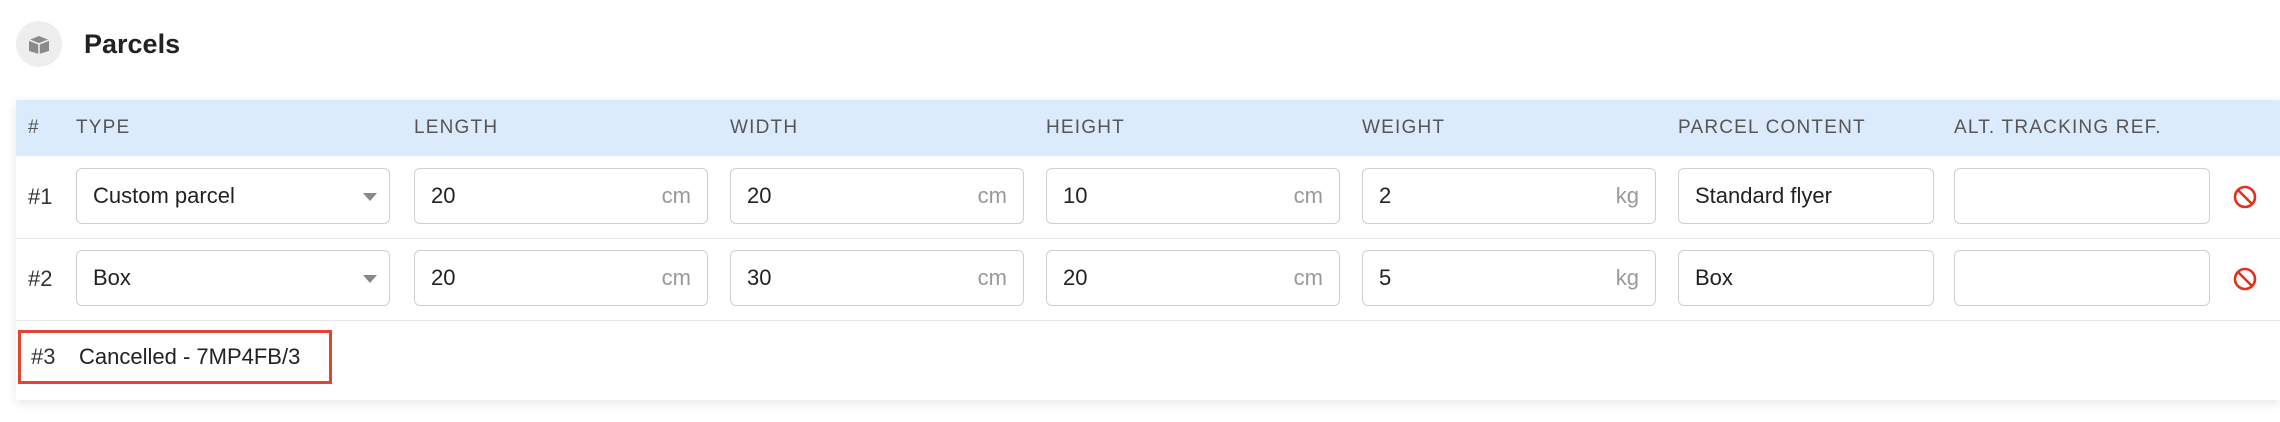 The width and height of the screenshot is (2280, 422). Describe the element at coordinates (1772, 127) in the screenshot. I see `column-header-parcel-content: PARCEL CONTENT` at that location.